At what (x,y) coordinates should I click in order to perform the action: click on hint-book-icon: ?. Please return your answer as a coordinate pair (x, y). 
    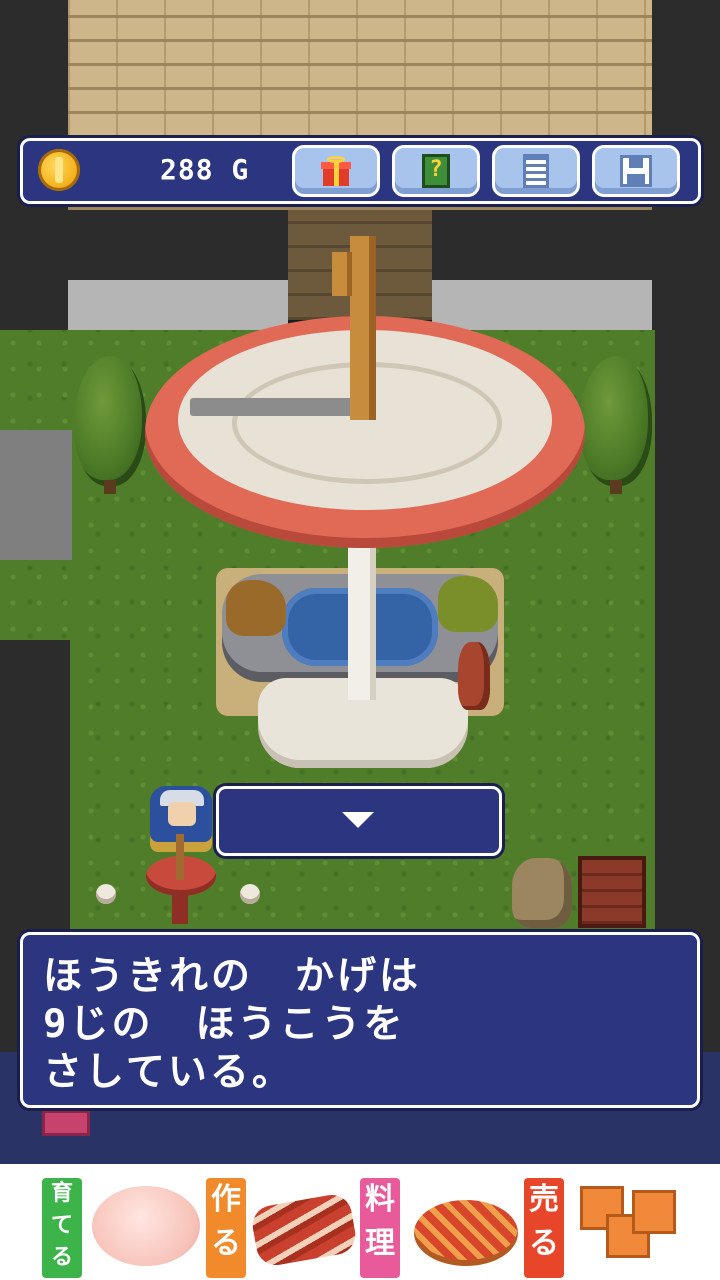
    Looking at the image, I should click on (436, 171).